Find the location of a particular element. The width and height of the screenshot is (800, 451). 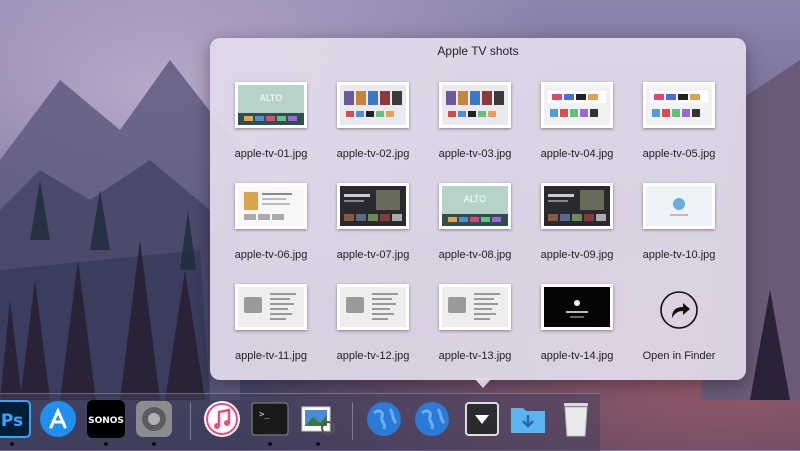

file-name-label: apple-tv-13.jpg is located at coordinates (475, 356).